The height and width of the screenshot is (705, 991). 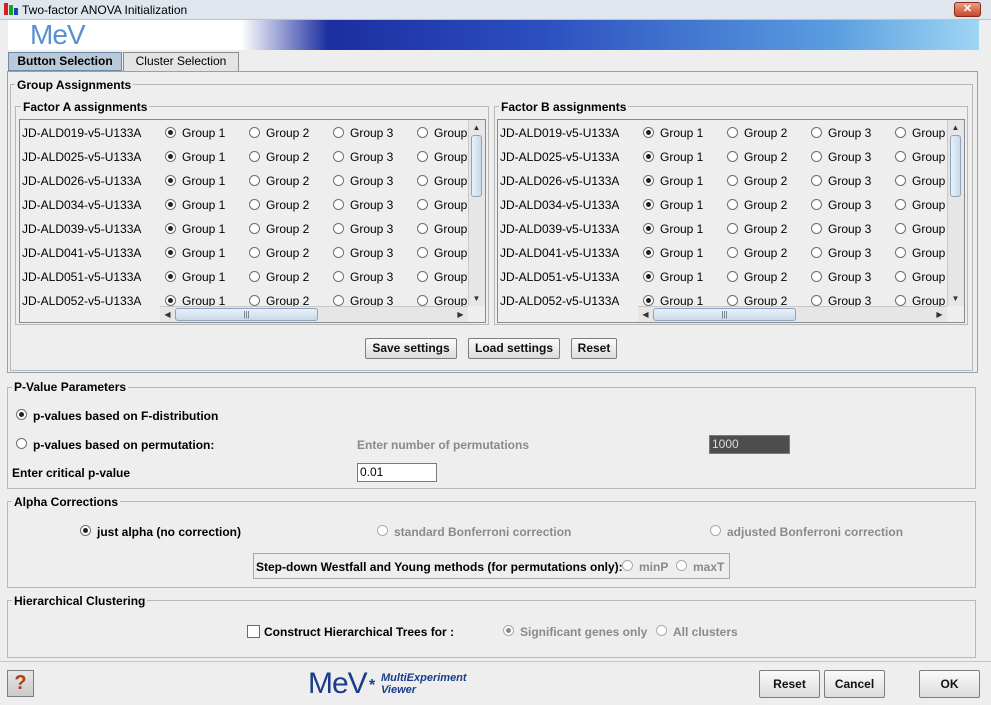 What do you see at coordinates (253, 631) in the screenshot?
I see `construct-trees-checkbox` at bounding box center [253, 631].